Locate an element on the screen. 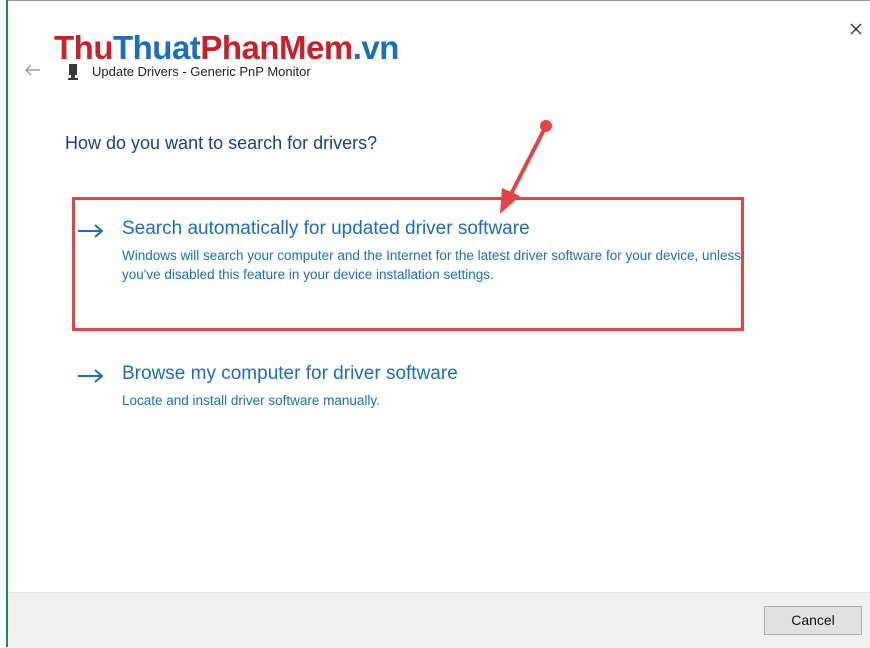  close-icon is located at coordinates (856, 29).